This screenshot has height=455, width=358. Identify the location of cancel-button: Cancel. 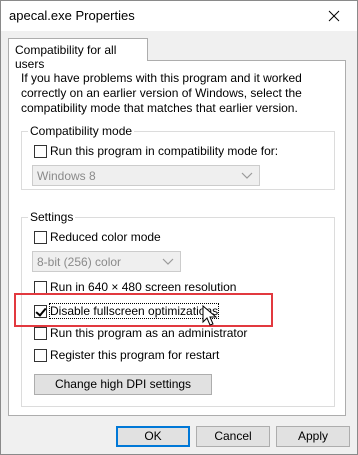
(233, 436).